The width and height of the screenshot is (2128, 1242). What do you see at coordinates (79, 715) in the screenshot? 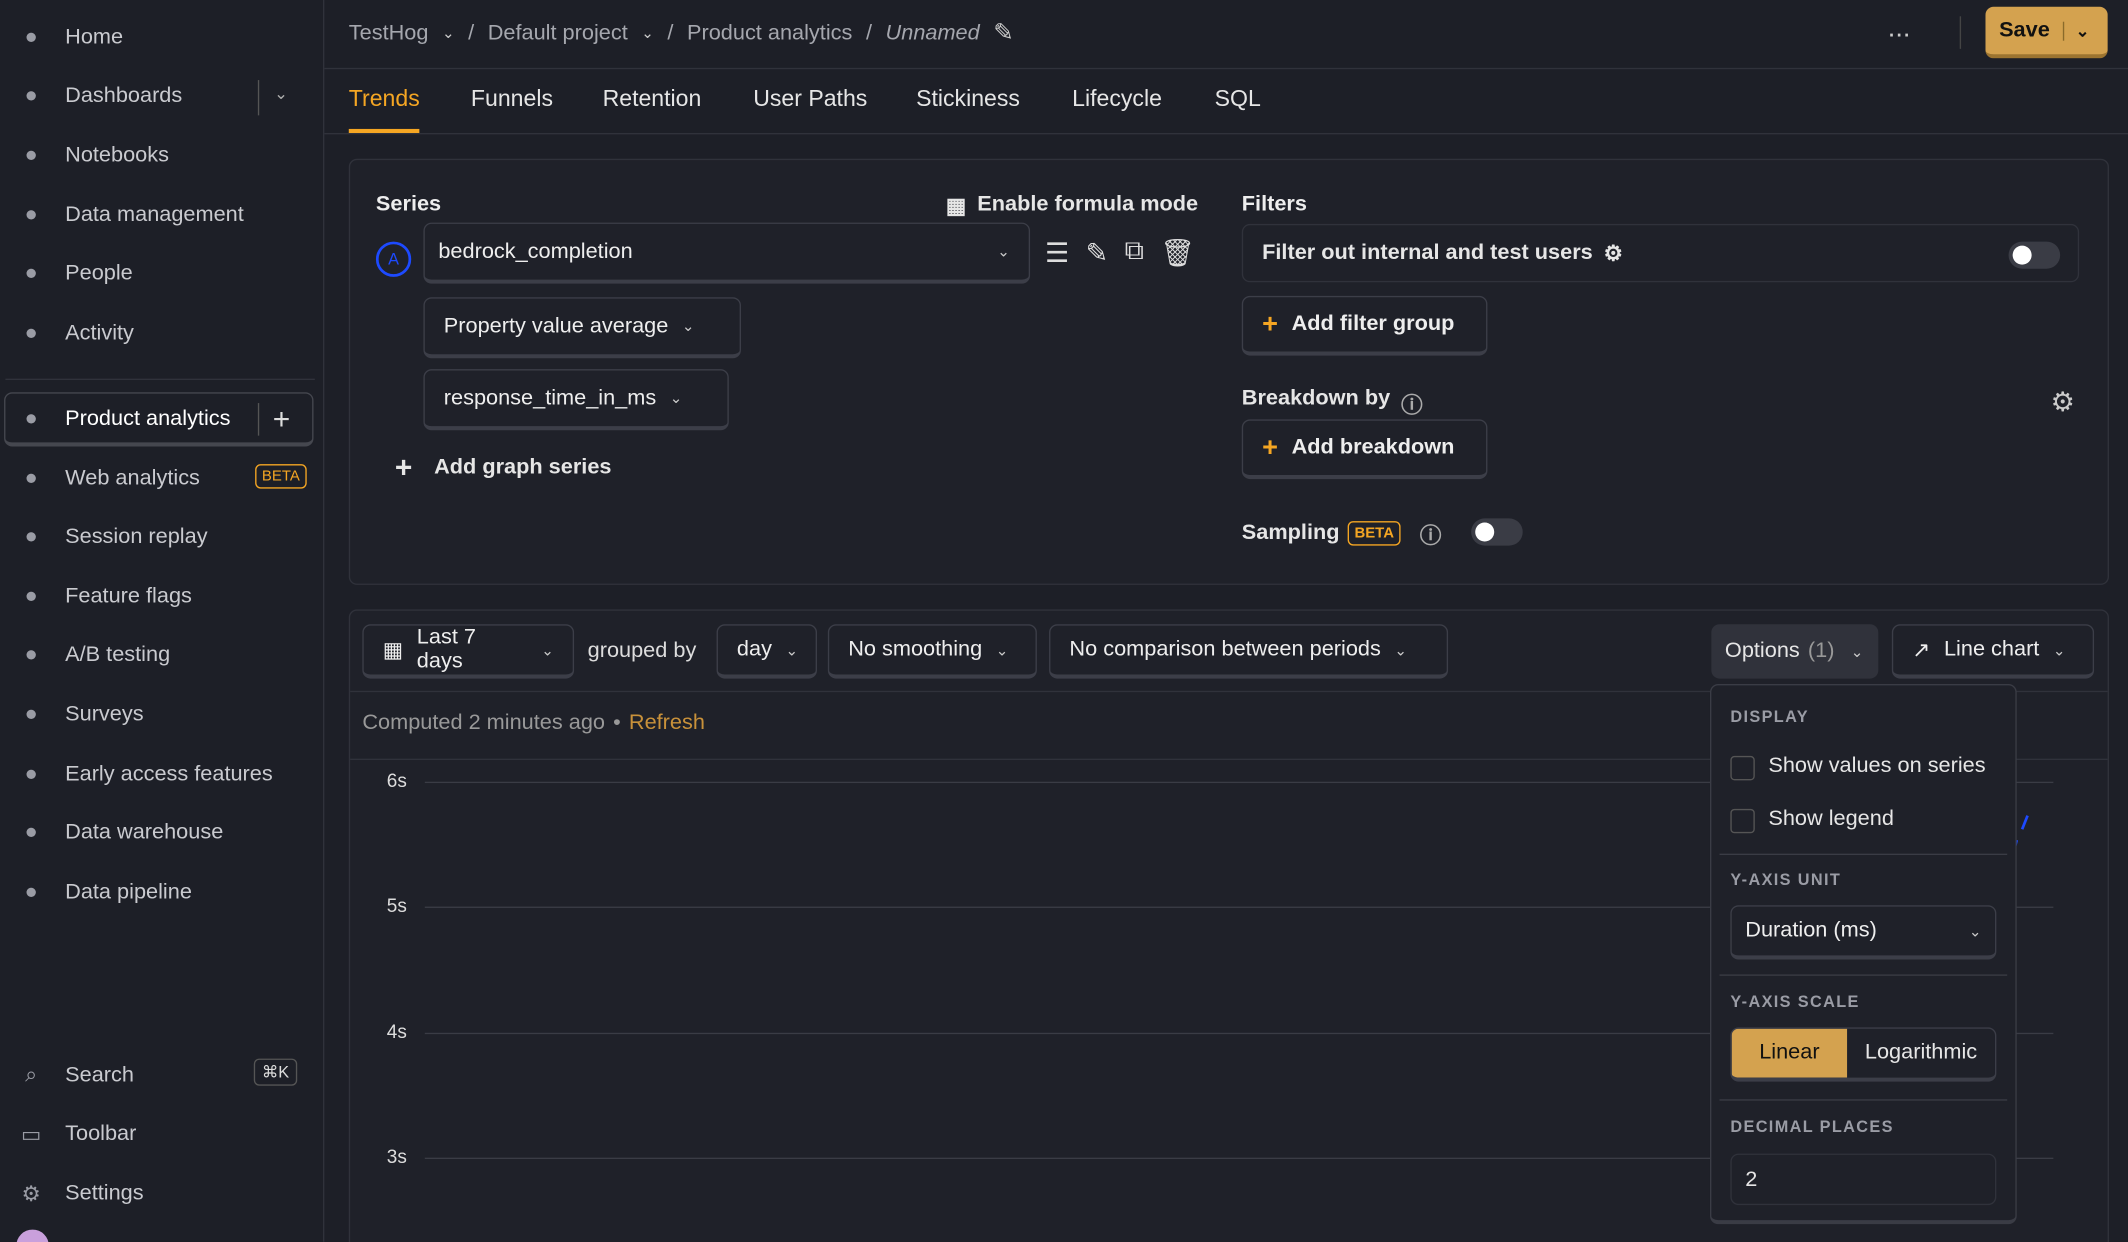
I see `sidebar-item-surveys: ● Surveys` at bounding box center [79, 715].